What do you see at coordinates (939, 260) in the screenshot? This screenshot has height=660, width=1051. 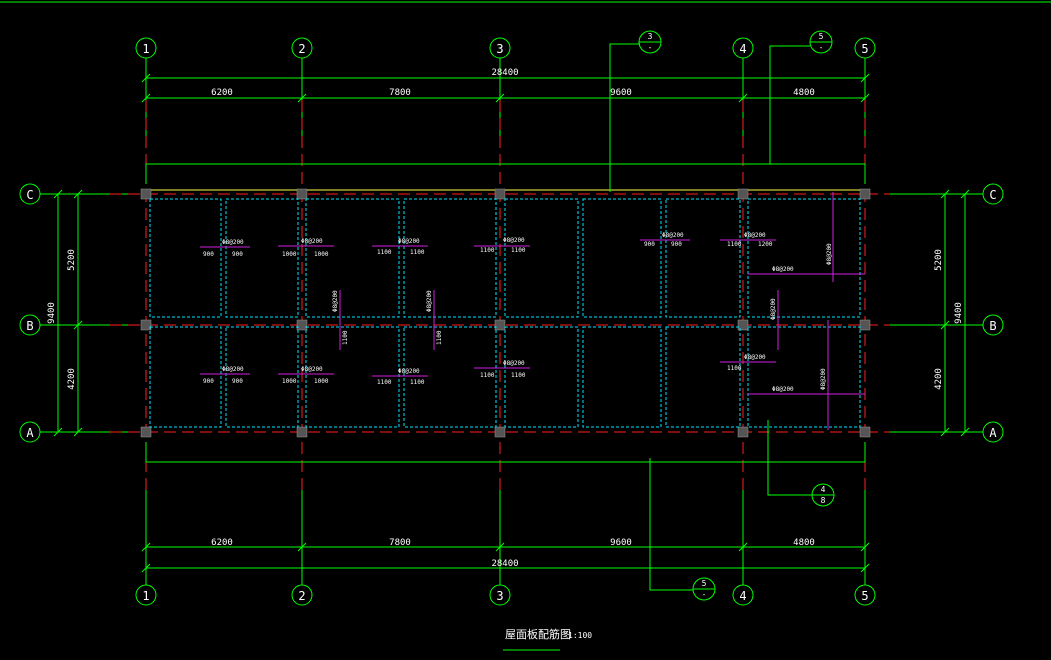 I see `dim-row-1-right: 5200` at bounding box center [939, 260].